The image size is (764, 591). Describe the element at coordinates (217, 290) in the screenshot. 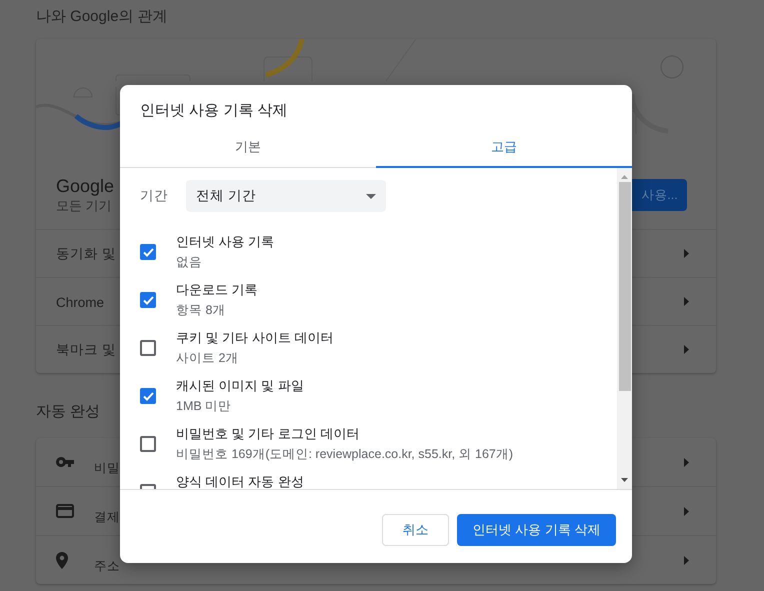

I see `option-title: 다운로드 기록` at that location.